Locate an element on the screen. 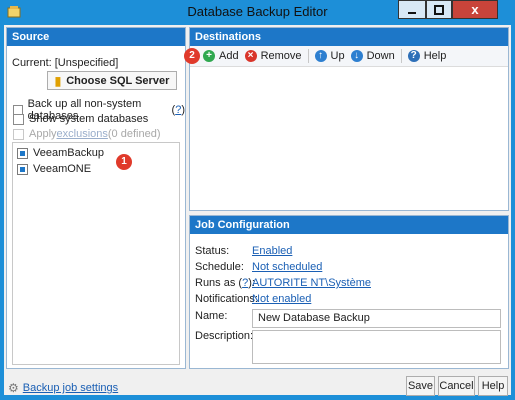 This screenshot has height=400, width=515. status-link: Enabled is located at coordinates (272, 251).